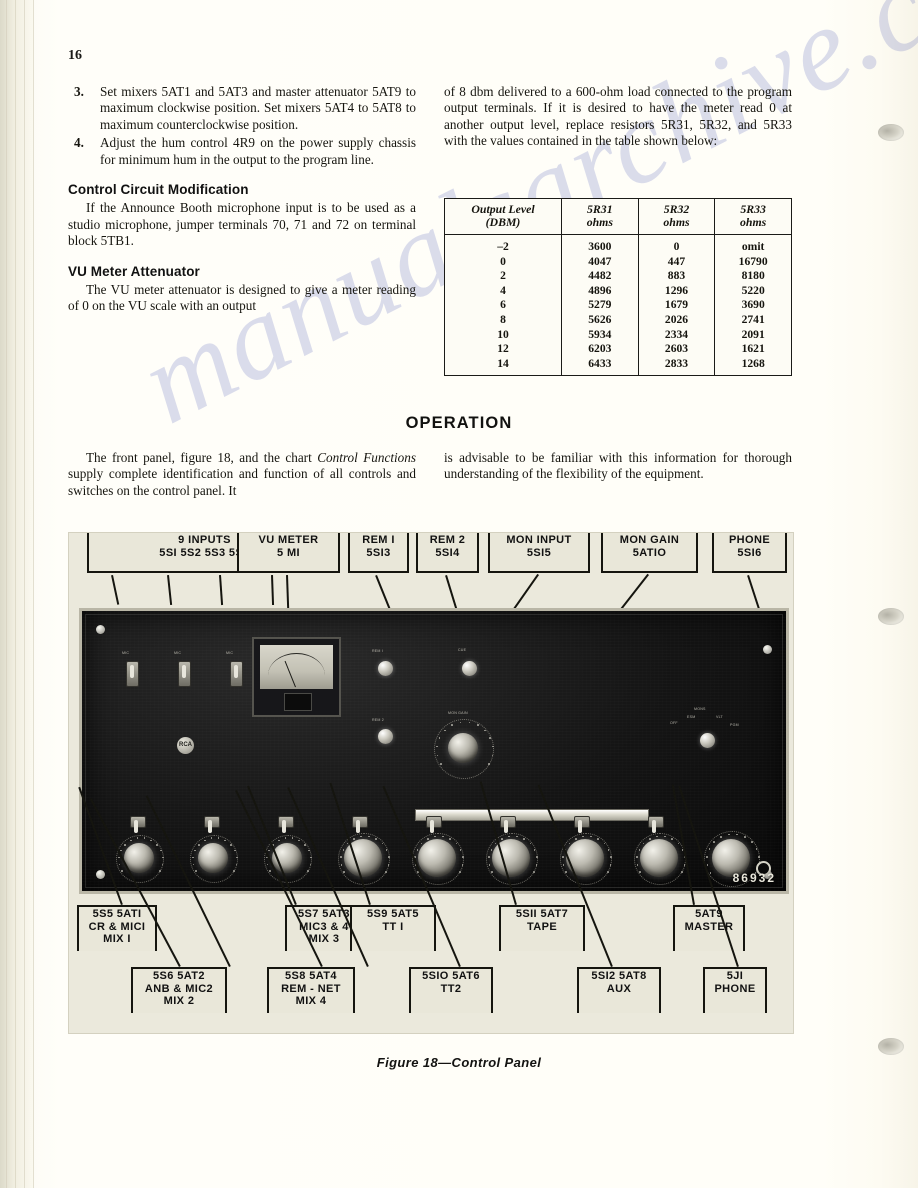 Image resolution: width=918 pixels, height=1188 pixels. What do you see at coordinates (753, 320) in the screenshot?
I see `table-cell: 2741` at bounding box center [753, 320].